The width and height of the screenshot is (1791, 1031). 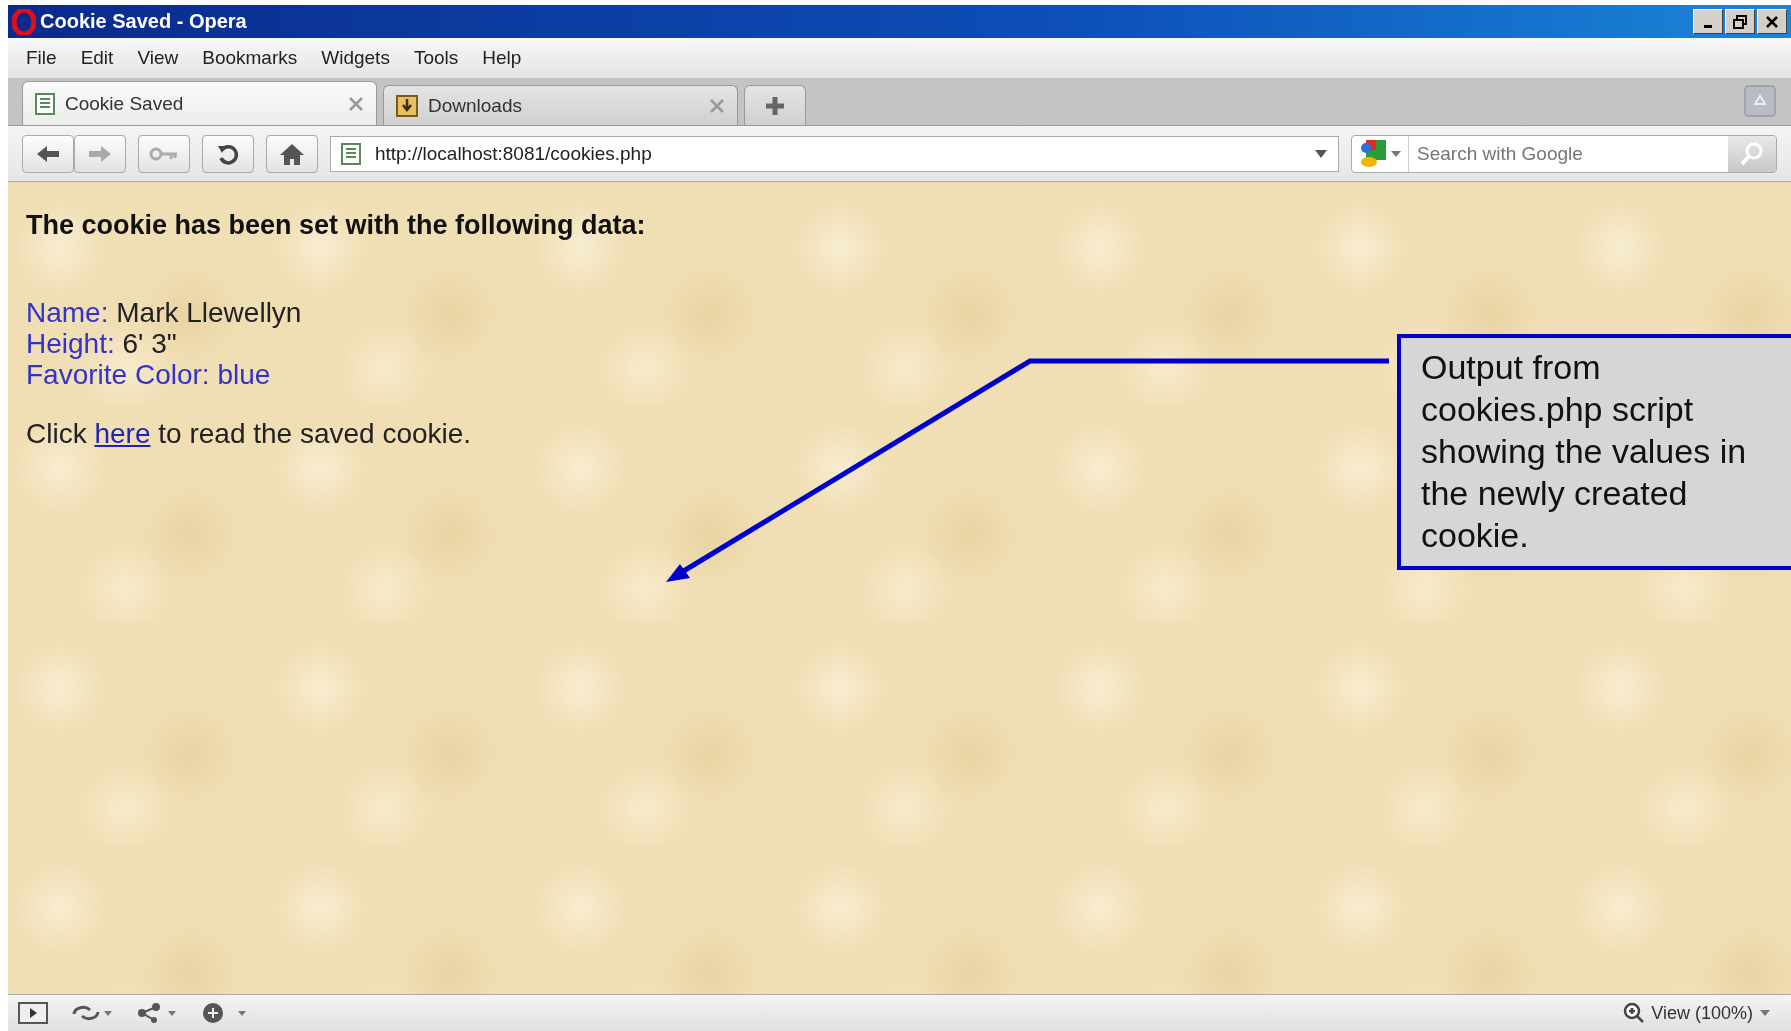 I want to click on here-link: here, so click(x=122, y=433).